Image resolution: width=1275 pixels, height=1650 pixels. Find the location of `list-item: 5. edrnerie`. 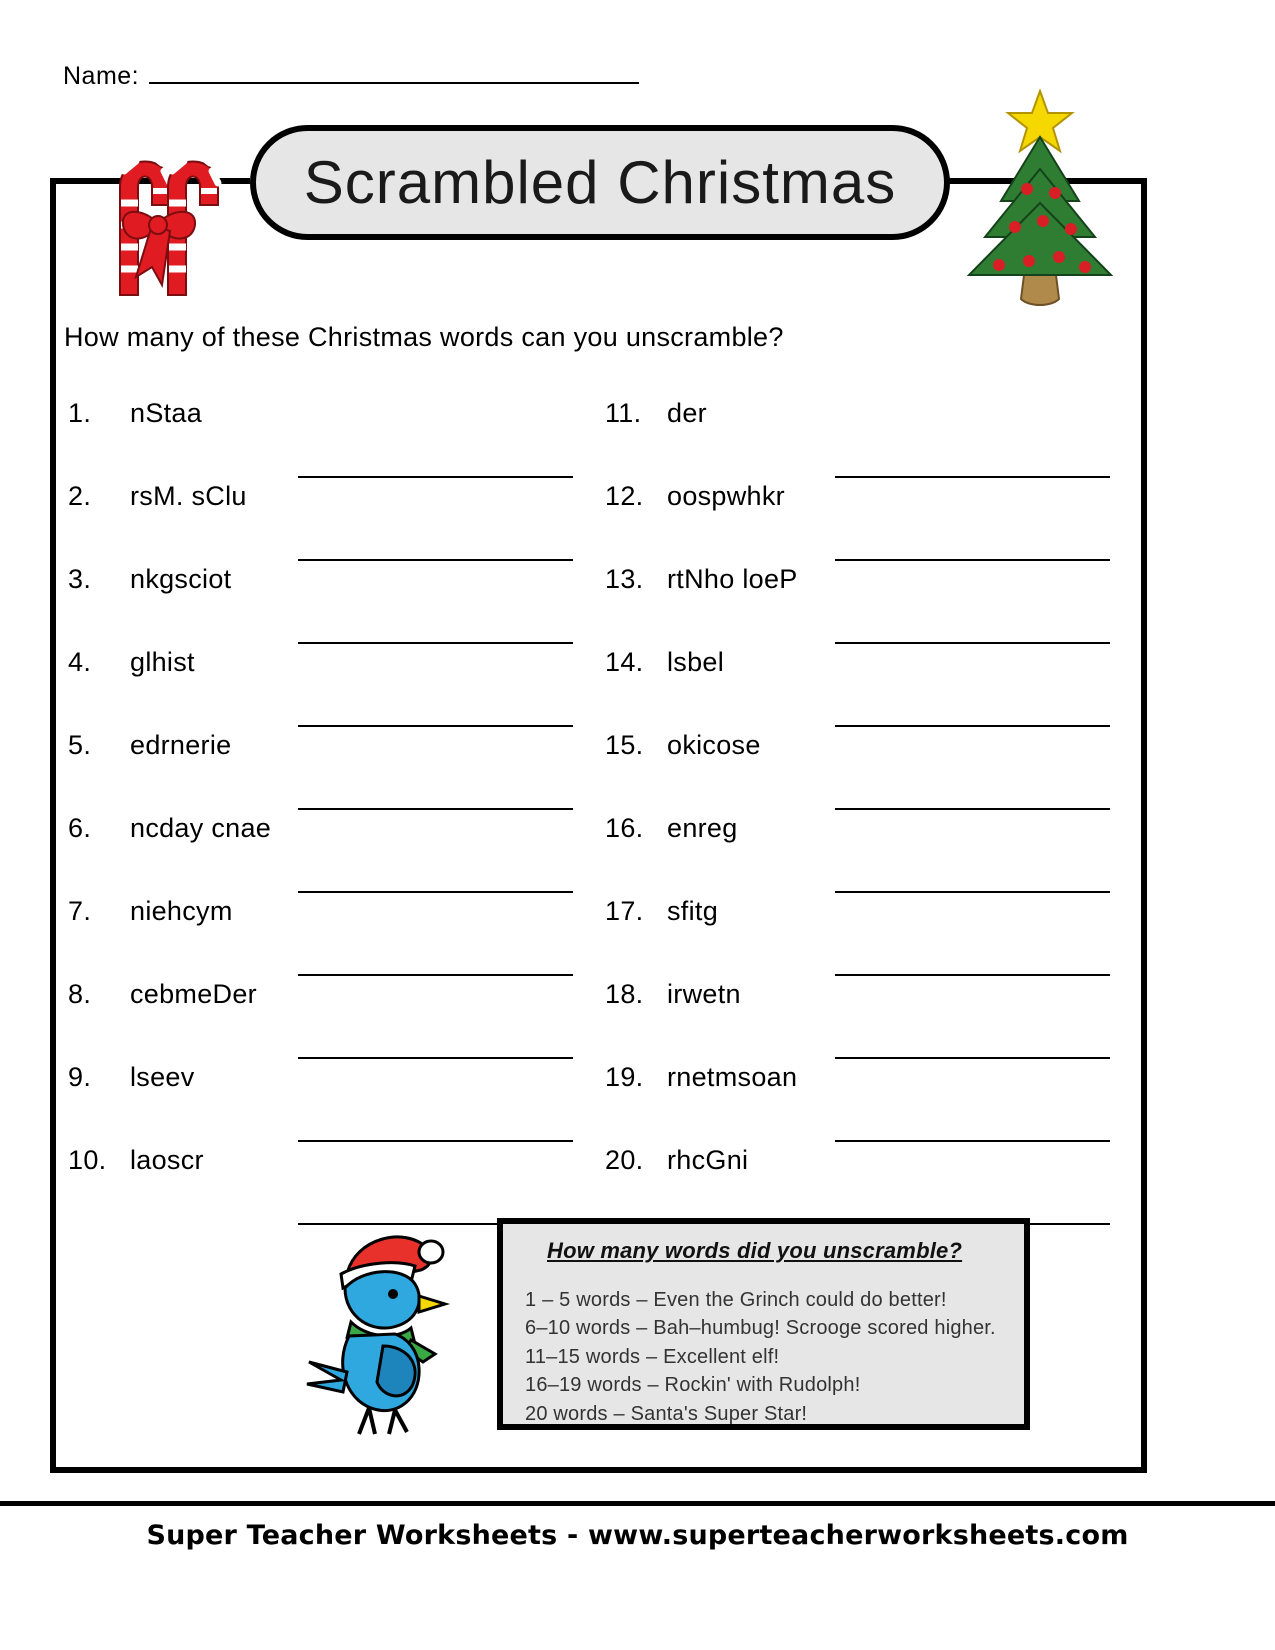

list-item: 5. edrnerie is located at coordinates (320, 771).